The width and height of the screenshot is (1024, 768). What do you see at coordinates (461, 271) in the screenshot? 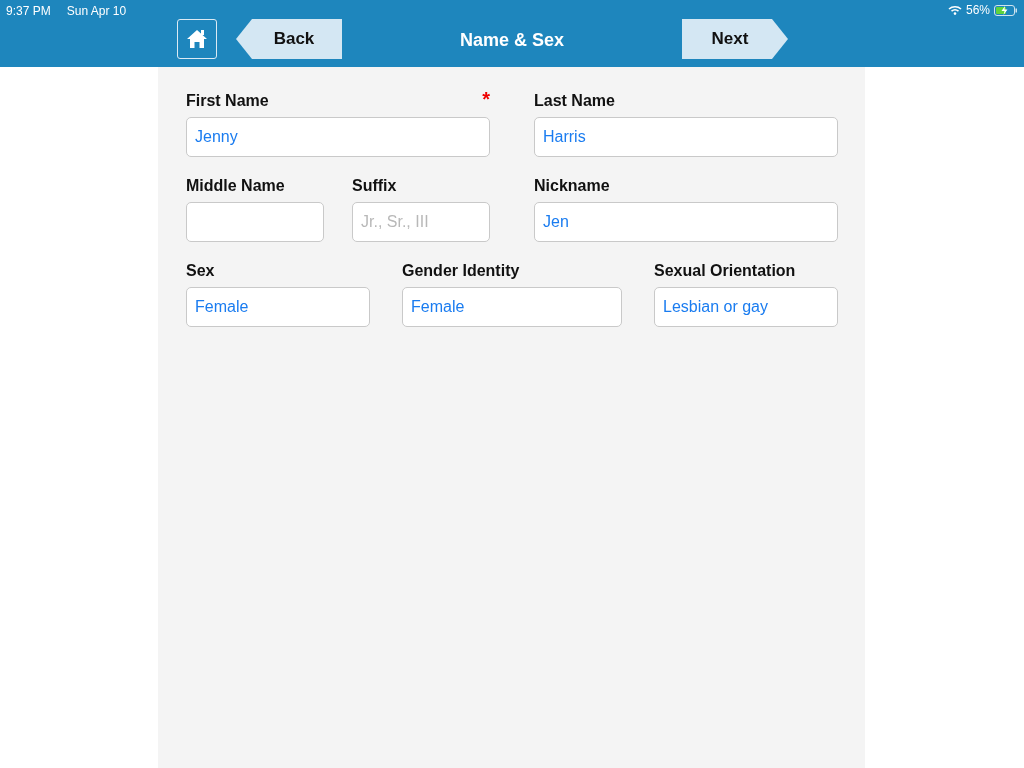
I see `field-label: Gender Identity` at bounding box center [461, 271].